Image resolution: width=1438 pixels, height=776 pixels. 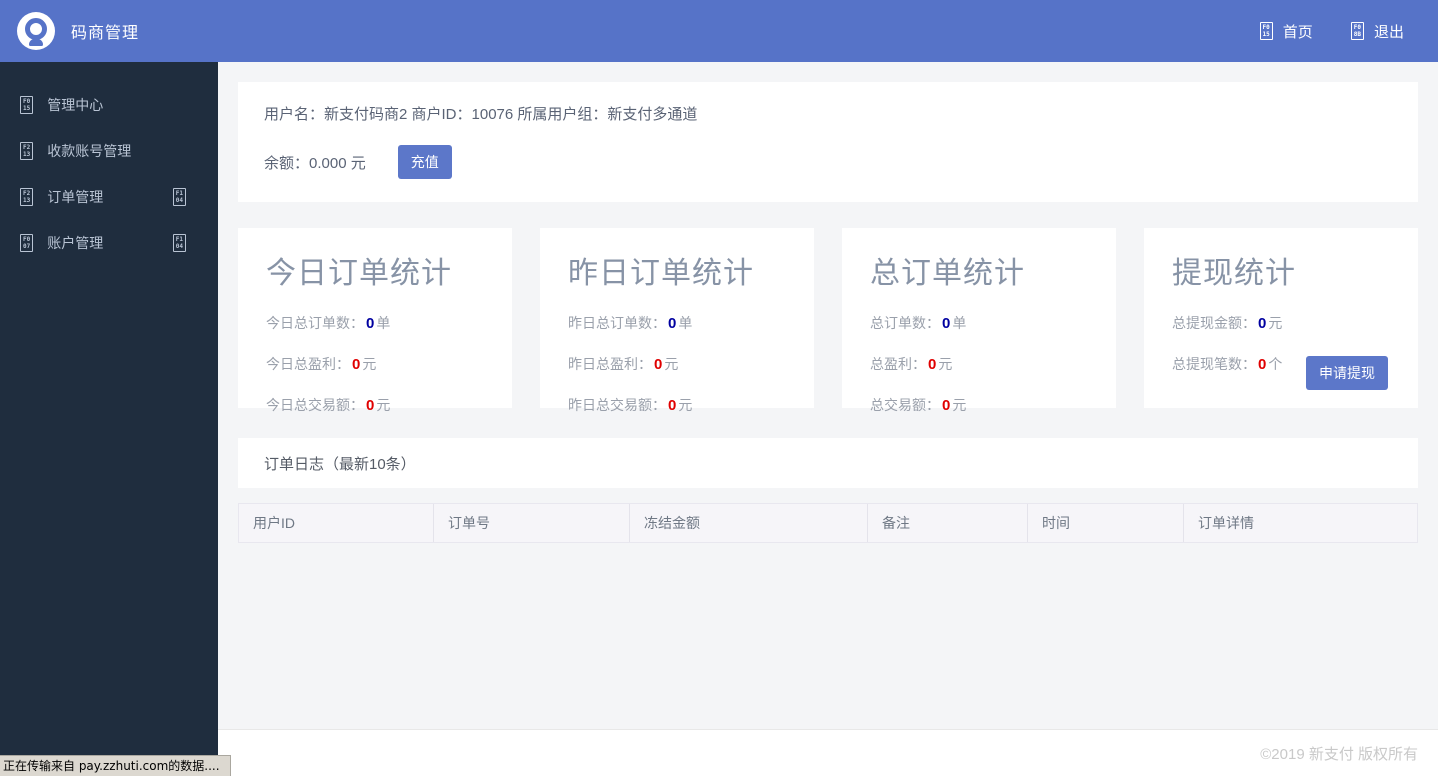 I want to click on stat-label: 总提现金额：, so click(x=1214, y=323).